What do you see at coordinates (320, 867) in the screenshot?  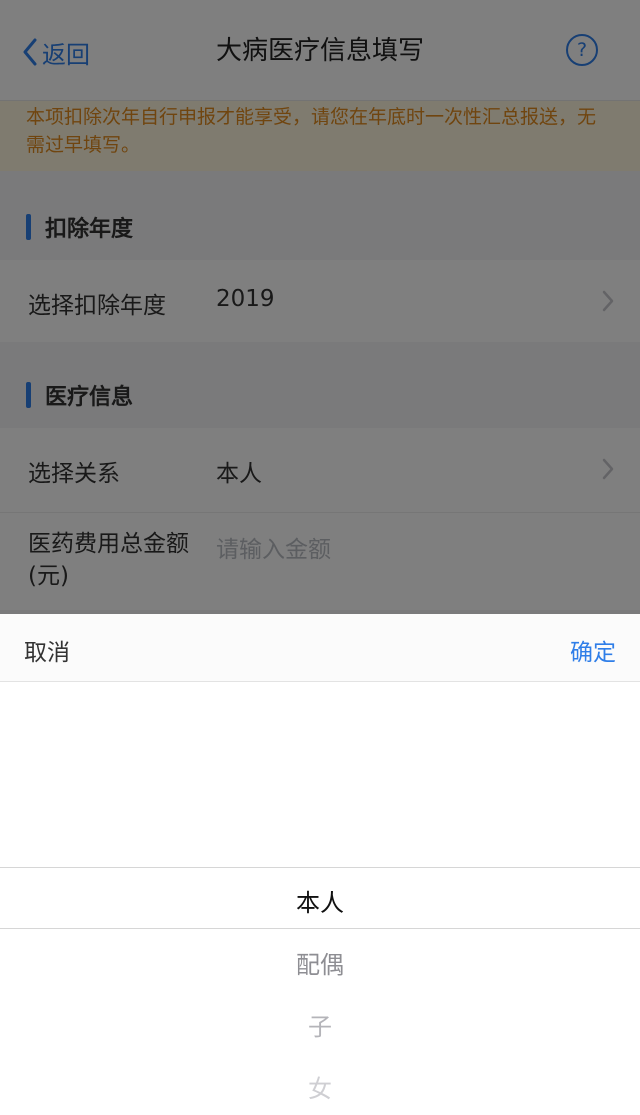 I see `picker-selection-top-line` at bounding box center [320, 867].